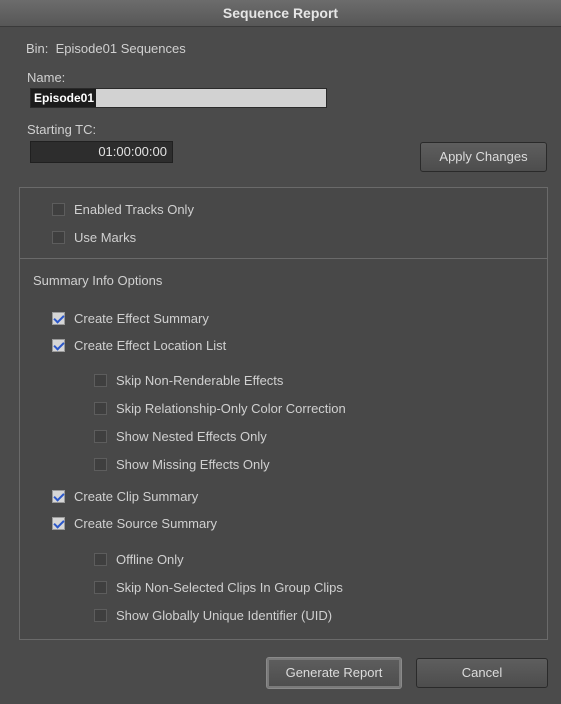  I want to click on use-marks-checkbox: Use Marks, so click(94, 237).